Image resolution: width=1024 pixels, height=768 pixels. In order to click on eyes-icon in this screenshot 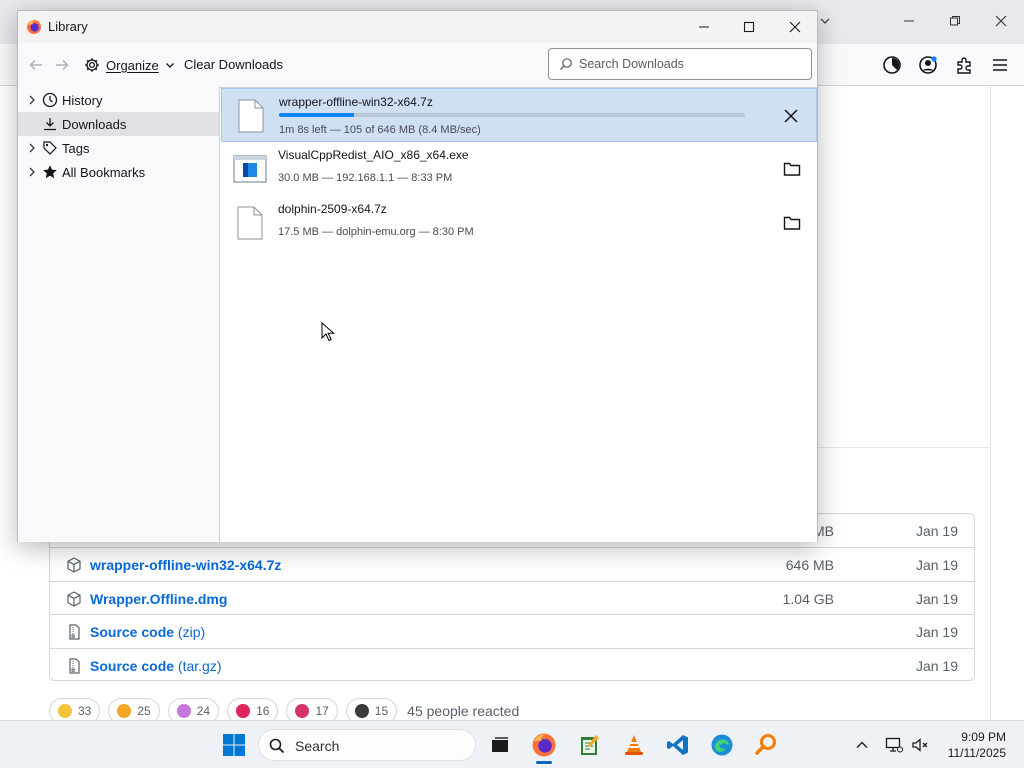, I will do `click(361, 711)`.